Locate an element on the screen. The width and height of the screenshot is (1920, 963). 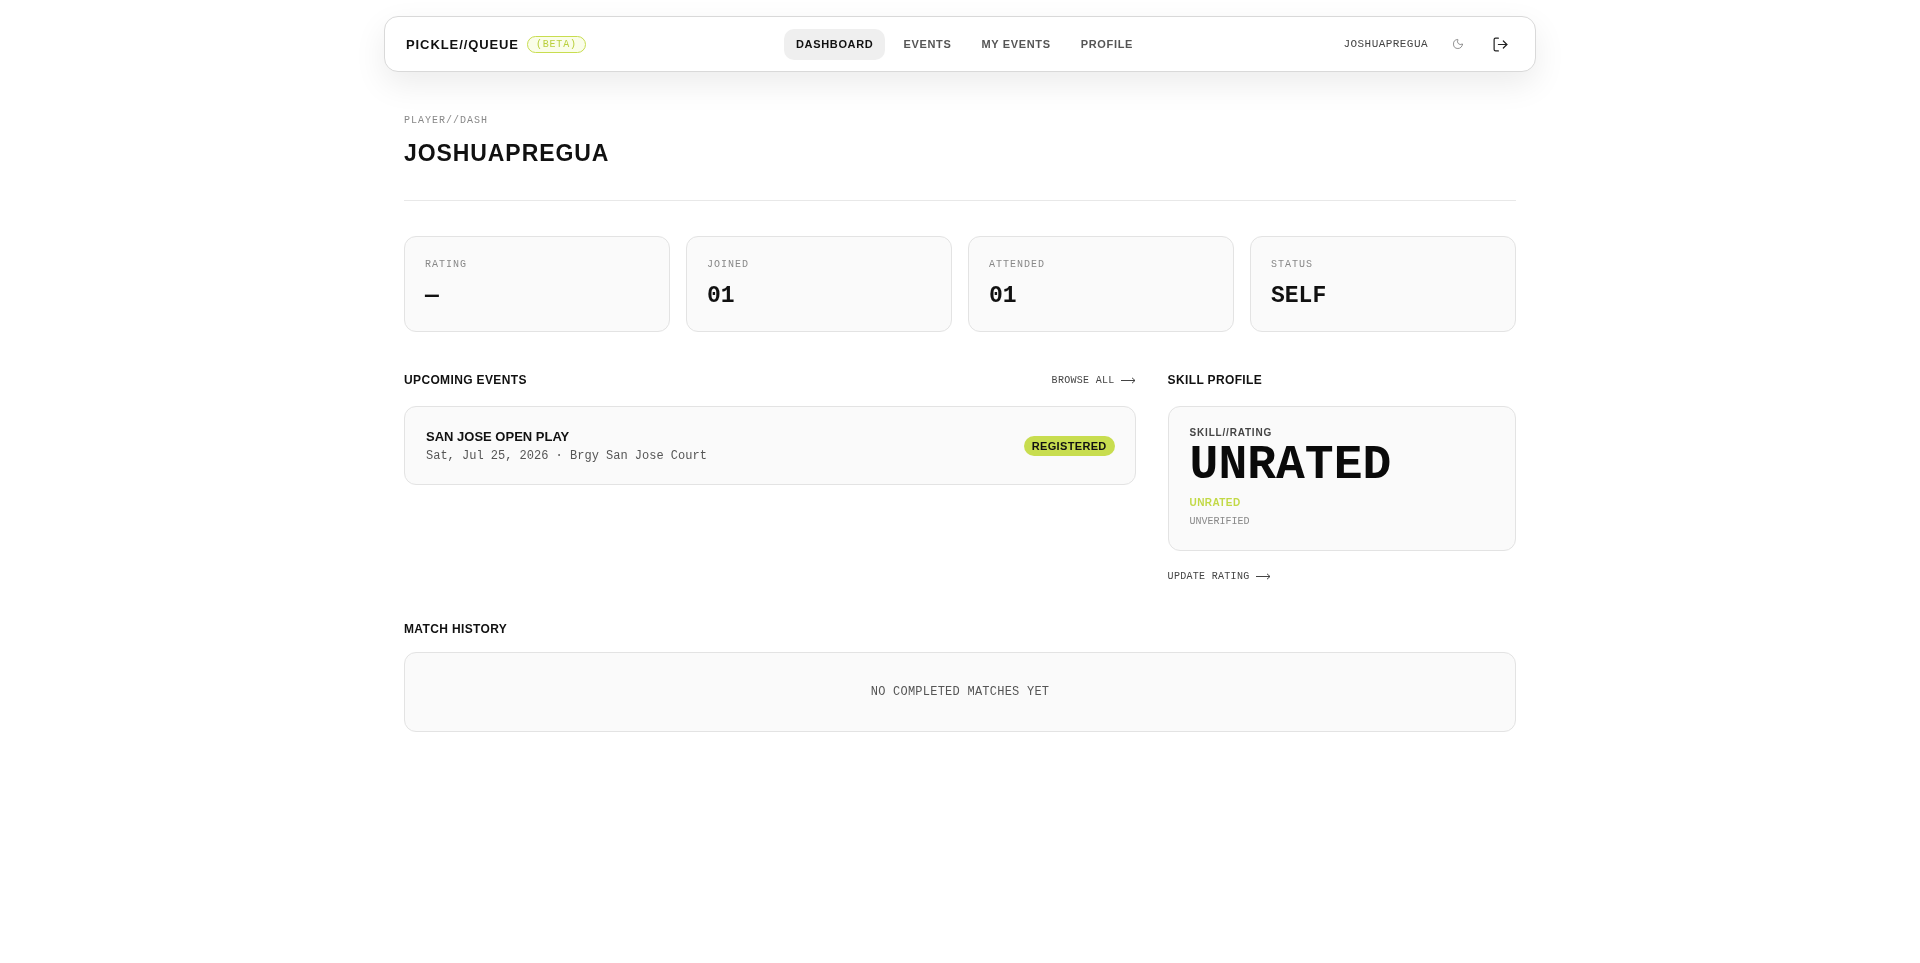
stat-label: RATING is located at coordinates (446, 264).